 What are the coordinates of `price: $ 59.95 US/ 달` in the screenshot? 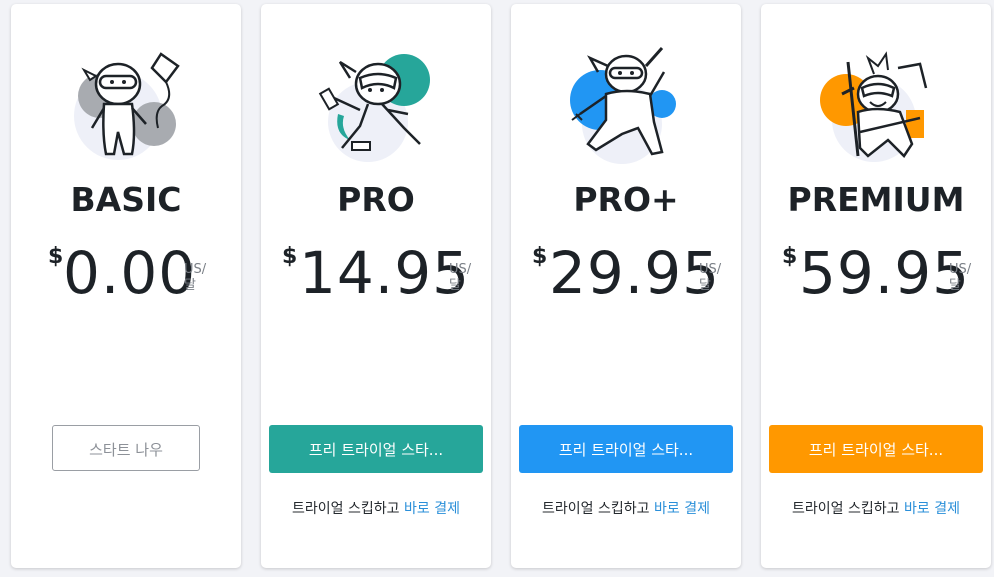 It's located at (876, 273).